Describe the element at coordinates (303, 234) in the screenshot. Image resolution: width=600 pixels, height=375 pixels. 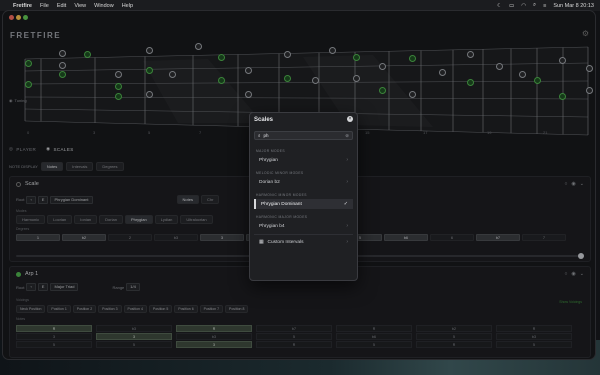
I see `modal-divider` at that location.